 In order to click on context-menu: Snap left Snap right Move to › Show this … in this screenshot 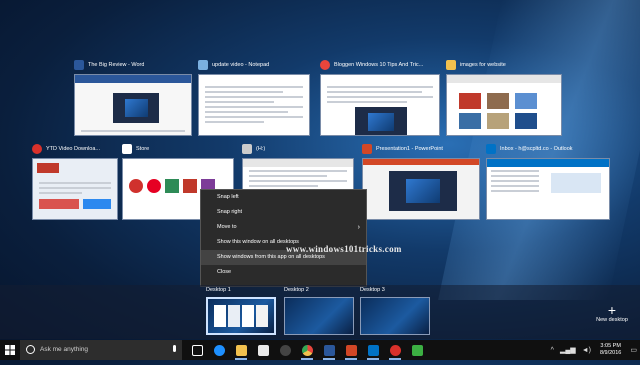, I will do `click(283, 238)`.